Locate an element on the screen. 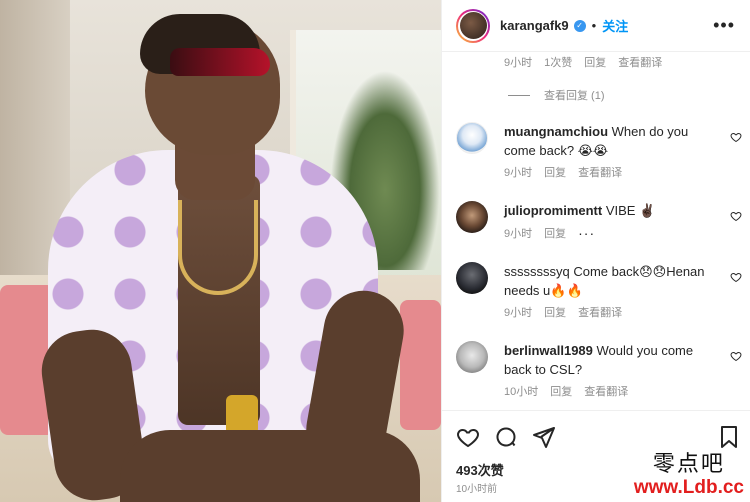 This screenshot has width=750, height=502. post-actions is located at coordinates (596, 434).